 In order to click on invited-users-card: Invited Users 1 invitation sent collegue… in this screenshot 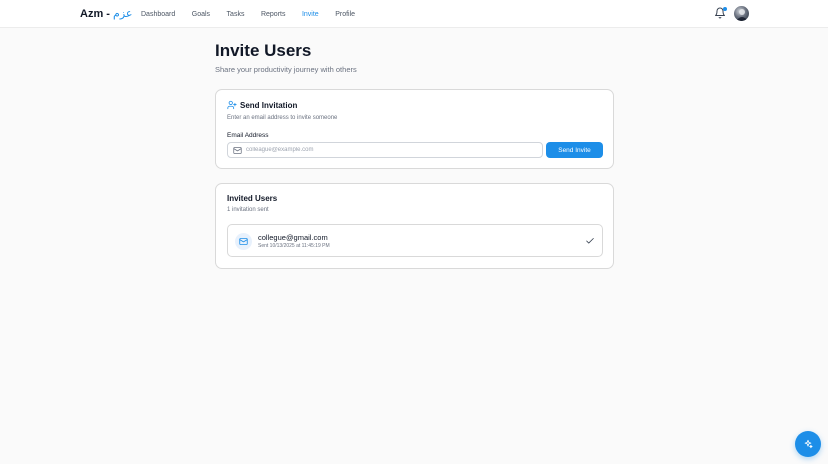, I will do `click(414, 226)`.